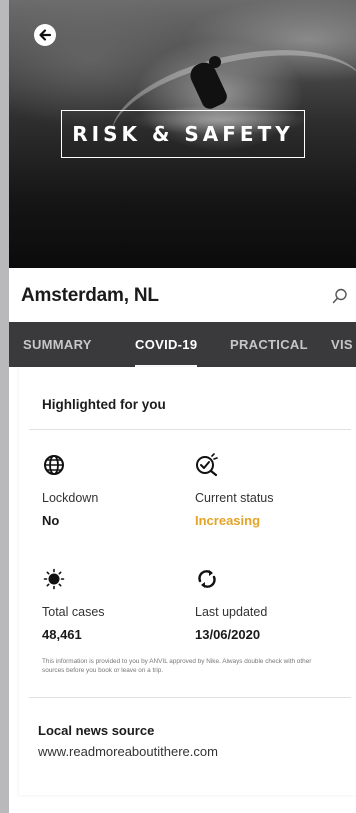 The width and height of the screenshot is (356, 813). What do you see at coordinates (54, 579) in the screenshot?
I see `virus-icon` at bounding box center [54, 579].